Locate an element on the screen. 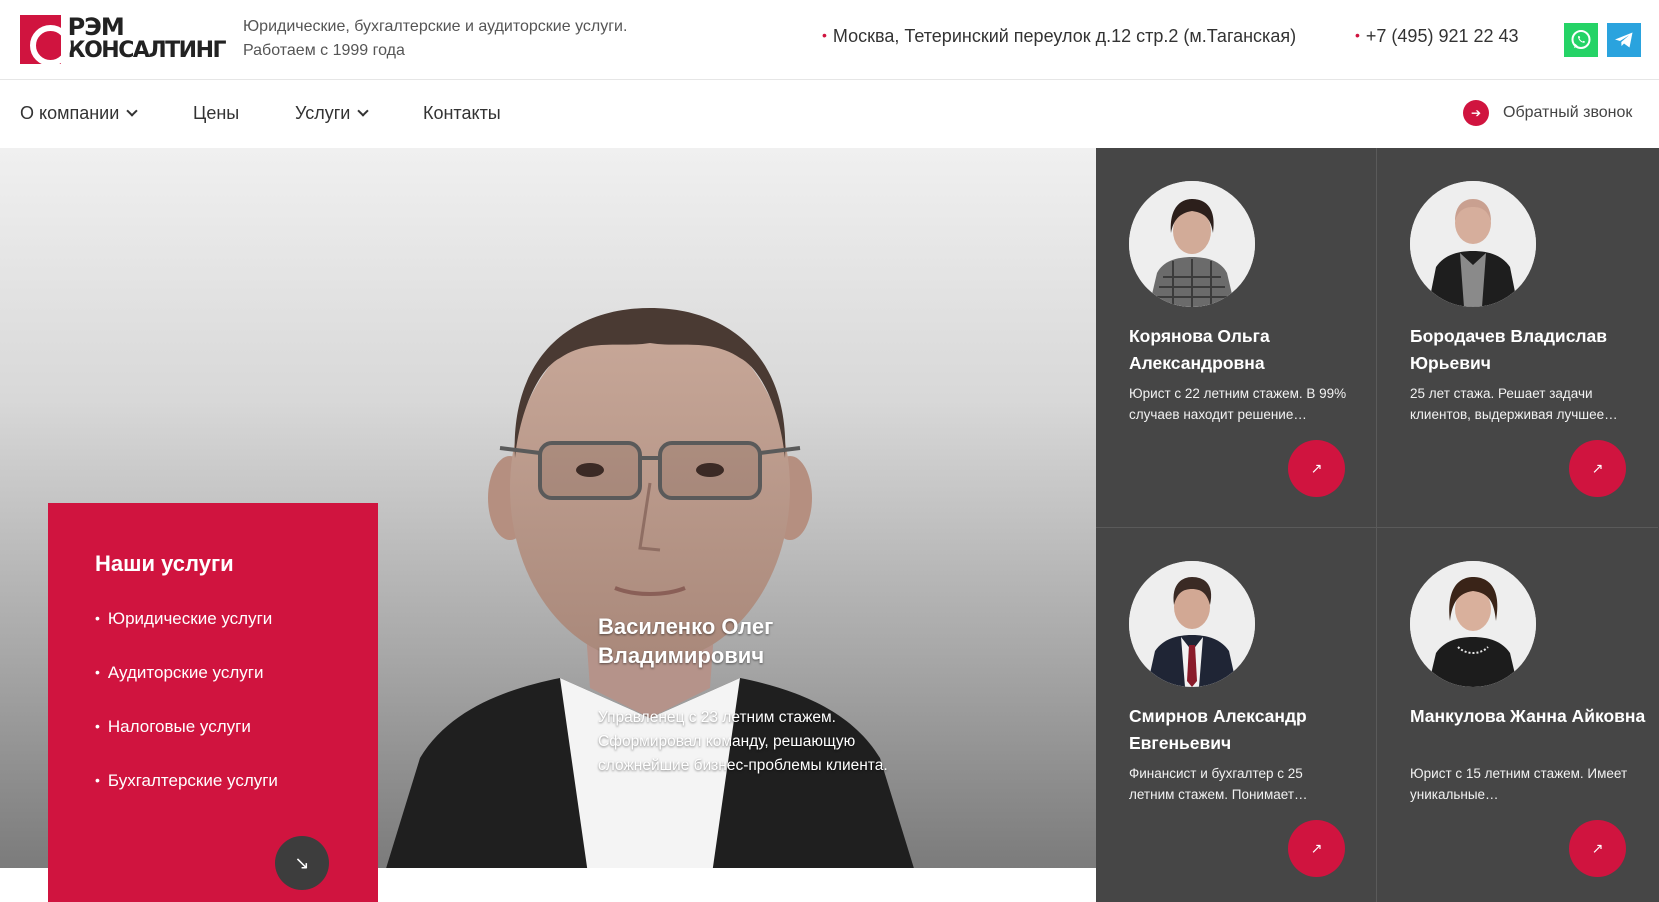 The image size is (1659, 902). services-scroll-button: ↘ is located at coordinates (302, 863).